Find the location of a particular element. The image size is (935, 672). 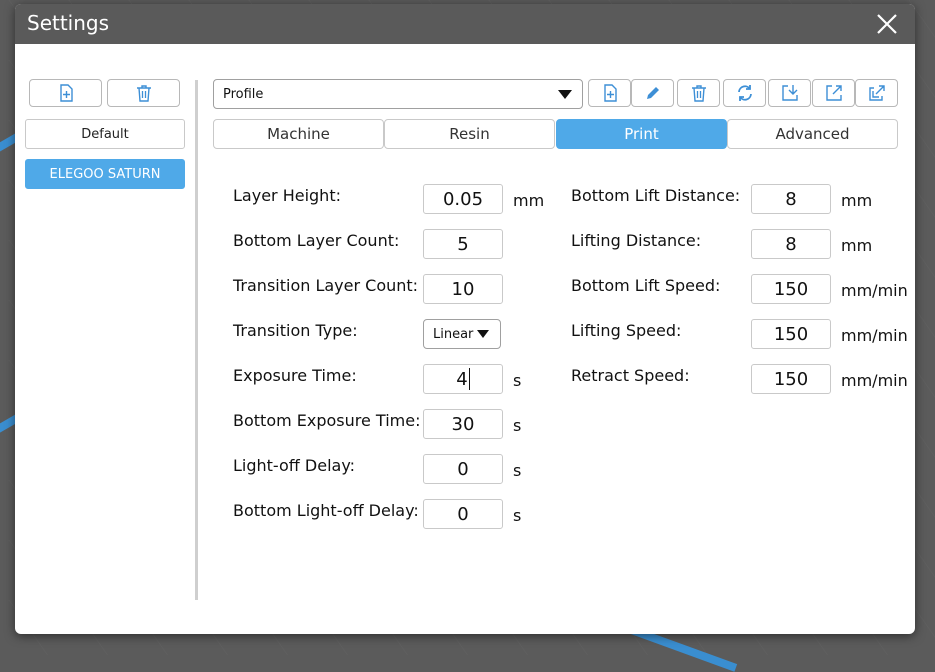

panel-divider is located at coordinates (196, 340).